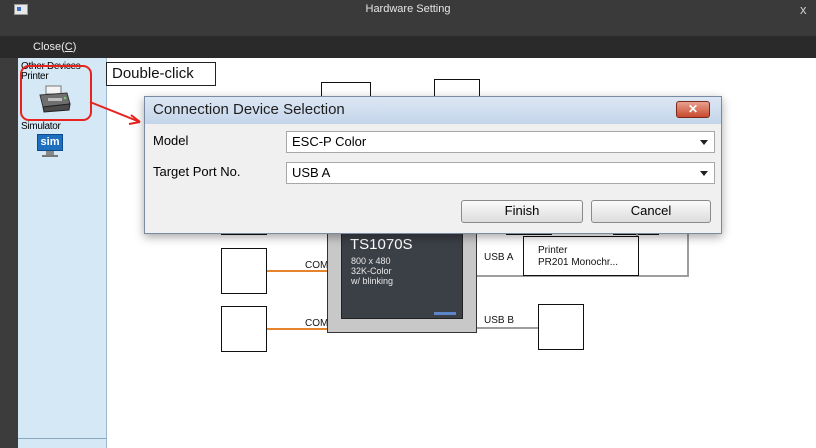 This screenshot has width=816, height=448. Describe the element at coordinates (62, 438) in the screenshot. I see `palette-divider` at that location.